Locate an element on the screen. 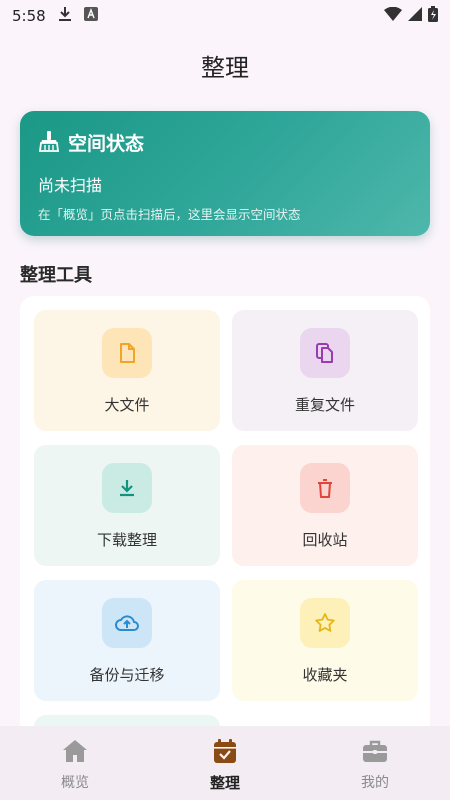 Image resolution: width=450 pixels, height=800 pixels. battery-icon is located at coordinates (433, 16).